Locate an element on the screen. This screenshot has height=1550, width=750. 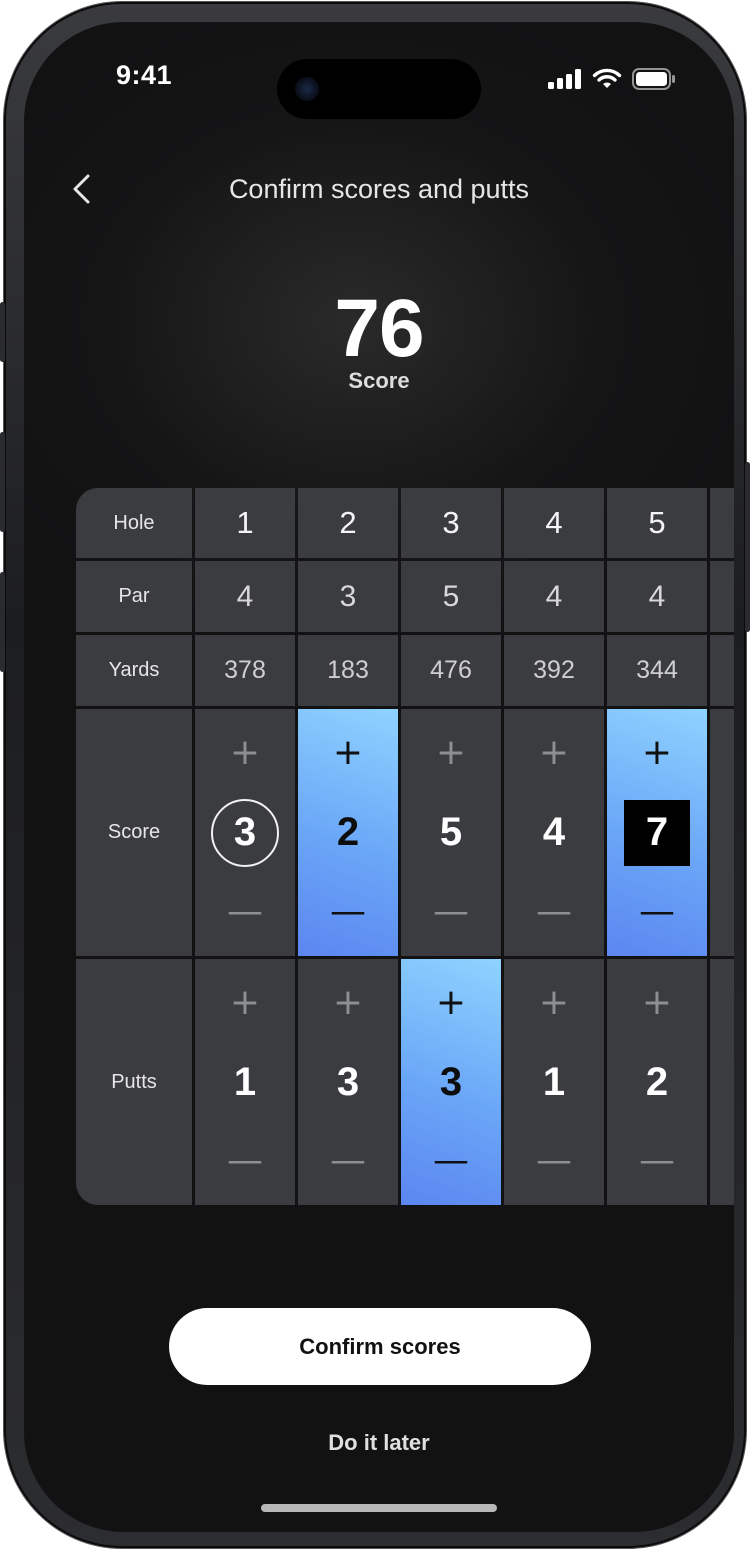
hole-number: 3 is located at coordinates (451, 523).